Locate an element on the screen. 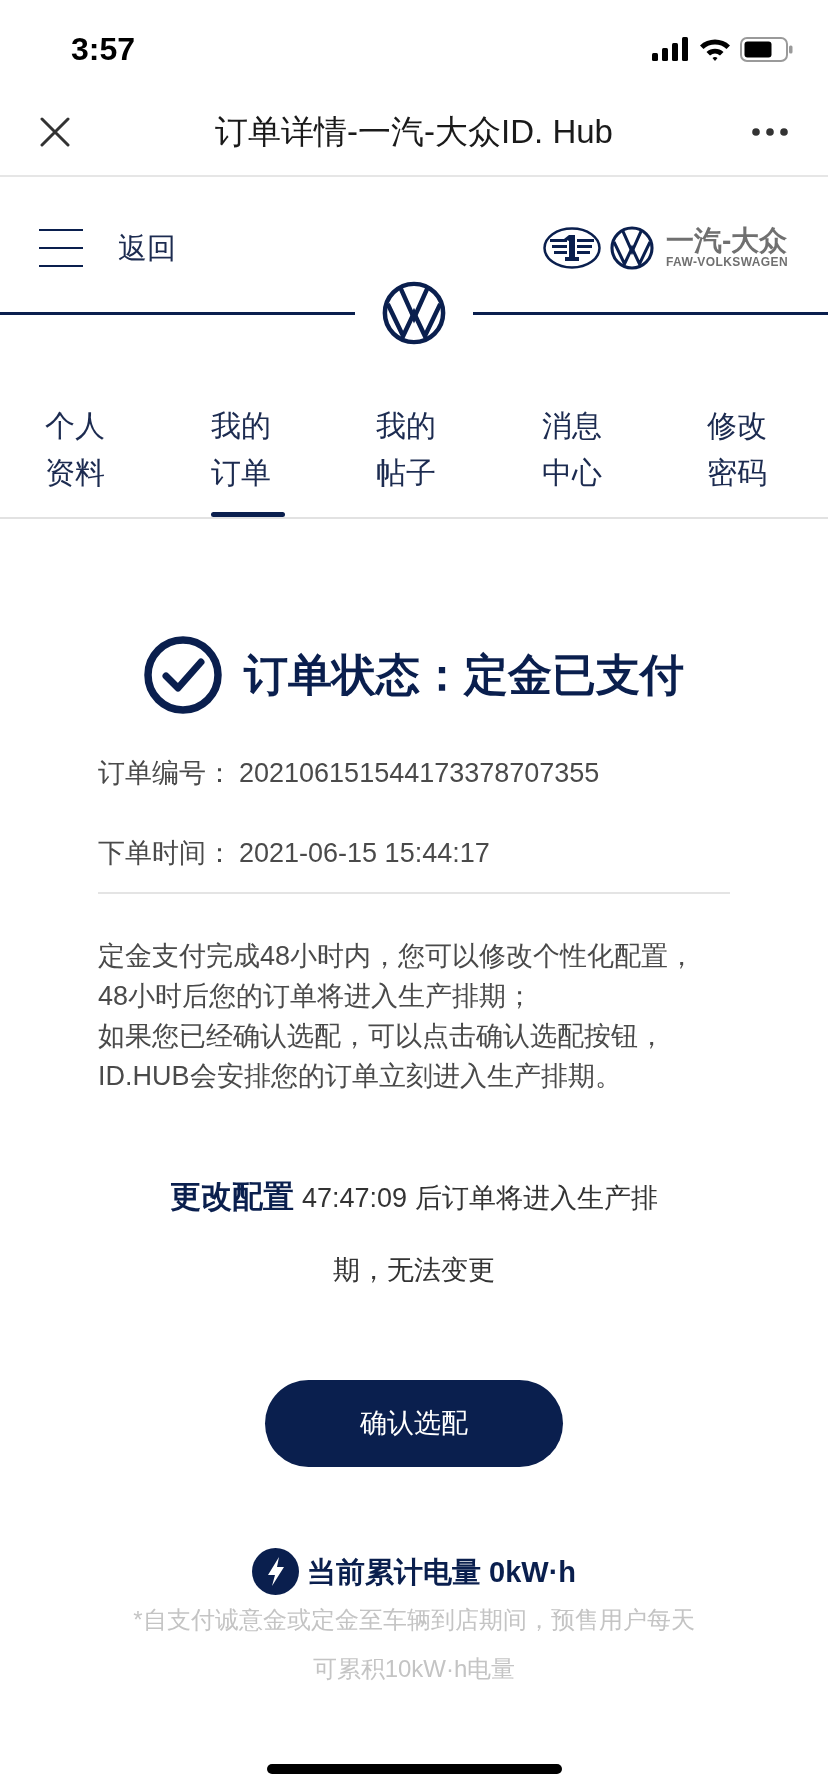 The image size is (828, 1792). menu-icon is located at coordinates (61, 248).